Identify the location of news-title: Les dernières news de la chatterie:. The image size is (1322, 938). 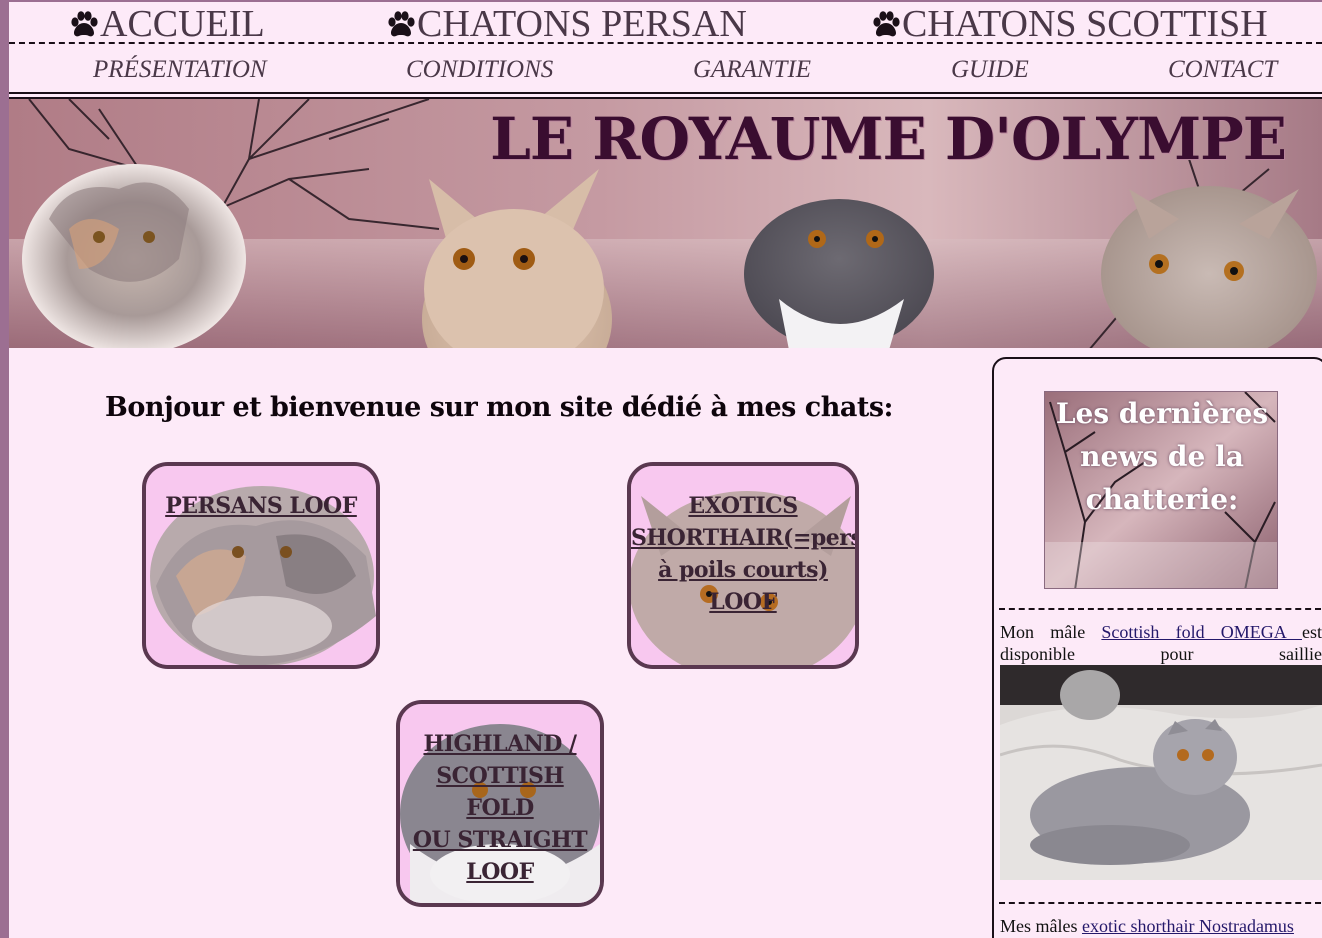
(1161, 456).